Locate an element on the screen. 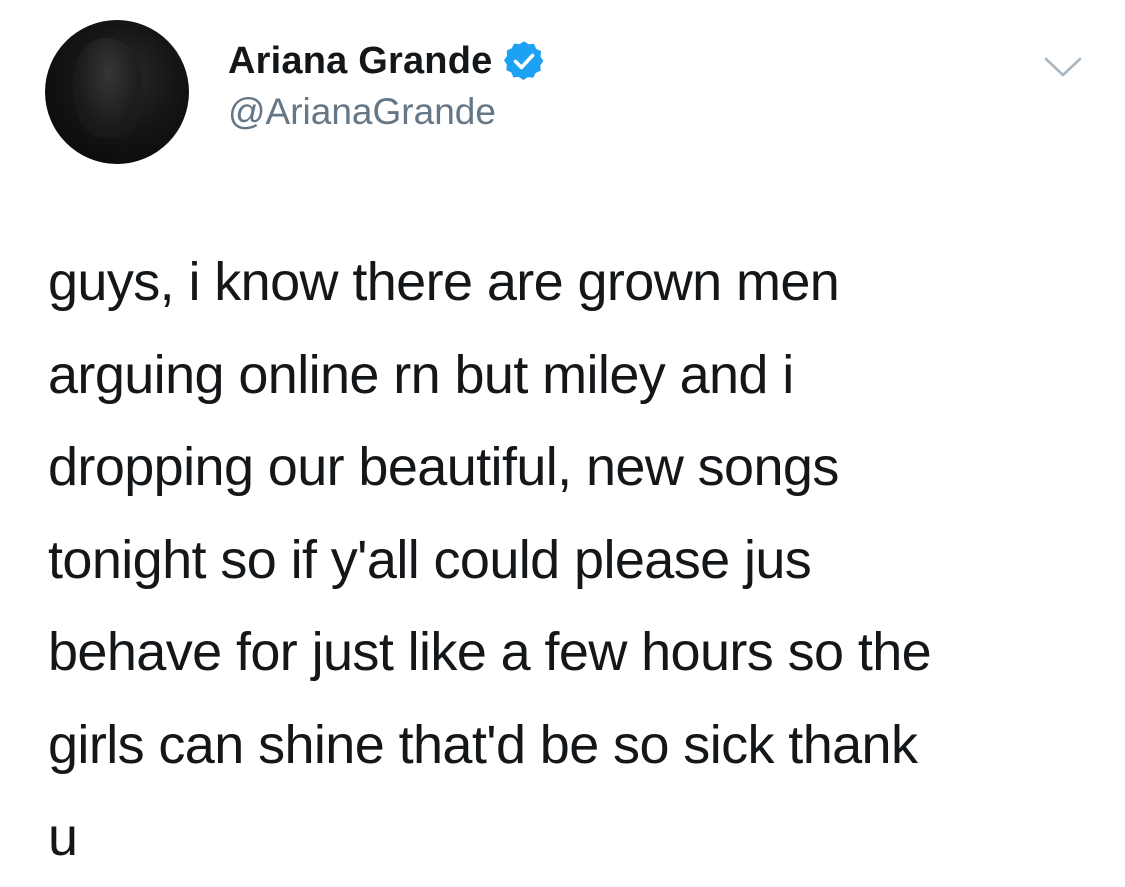  avatar is located at coordinates (117, 92).